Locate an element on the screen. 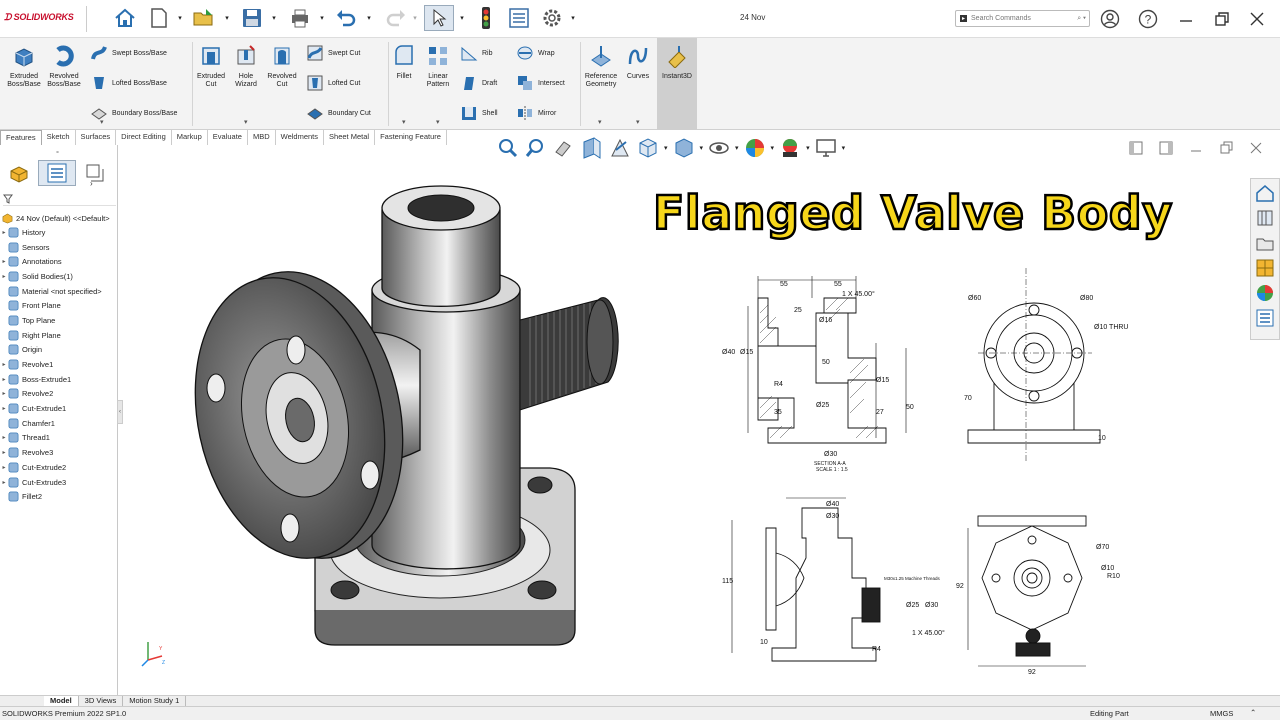  tab-evaluate: Evaluate is located at coordinates (228, 137).